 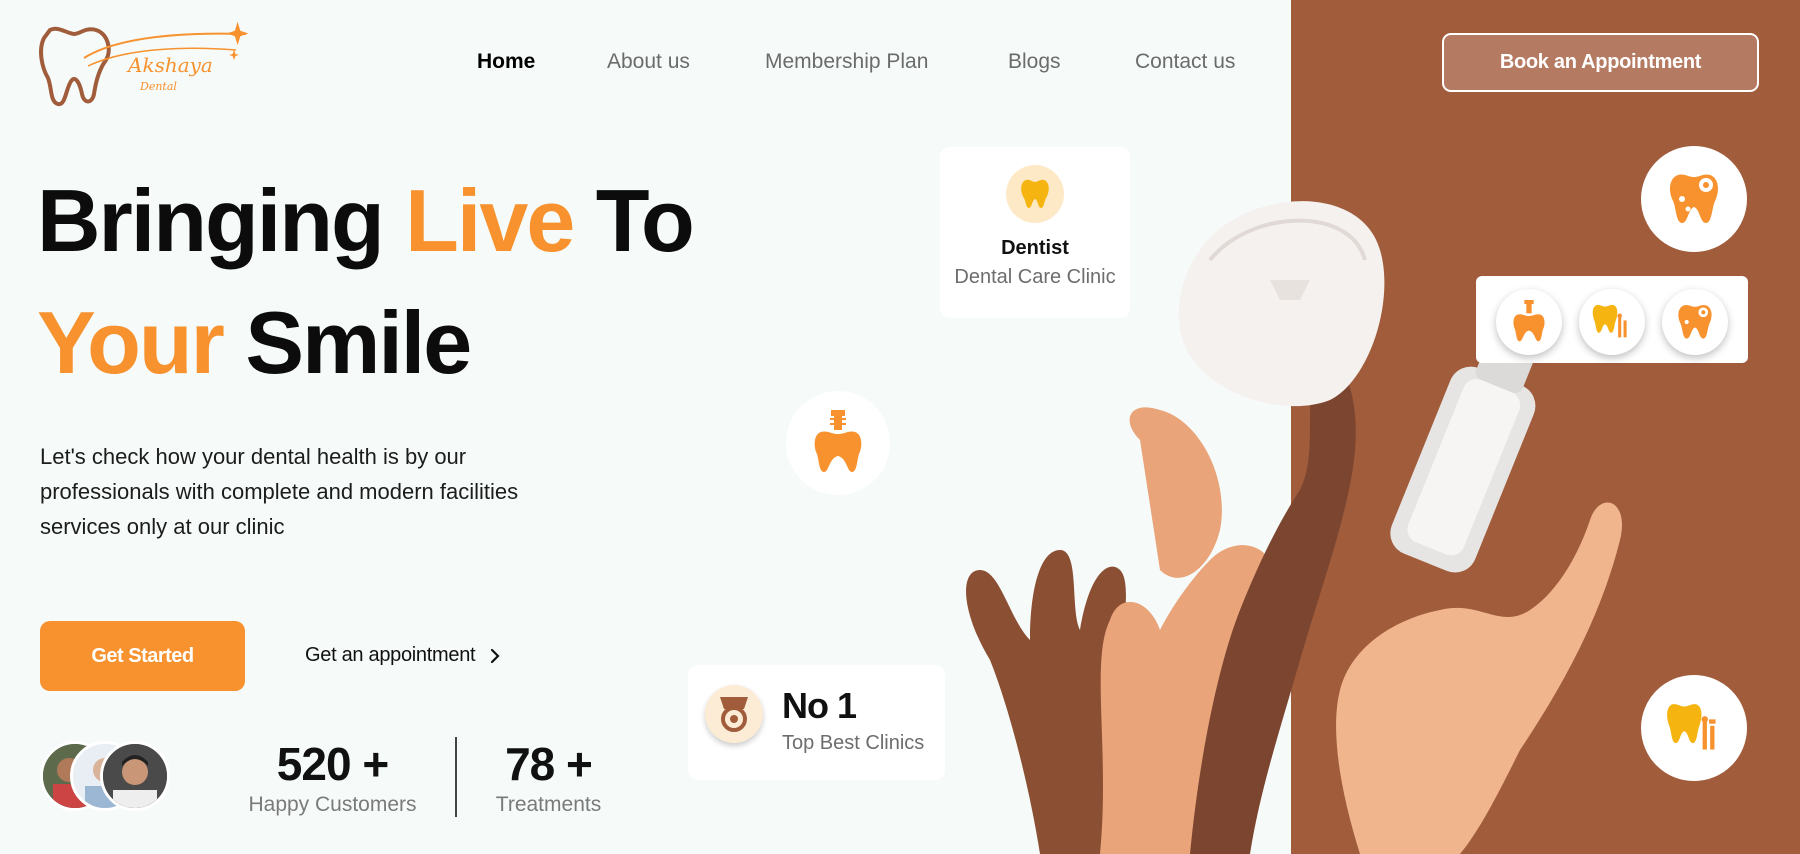 I want to click on stat-divider, so click(x=456, y=777).